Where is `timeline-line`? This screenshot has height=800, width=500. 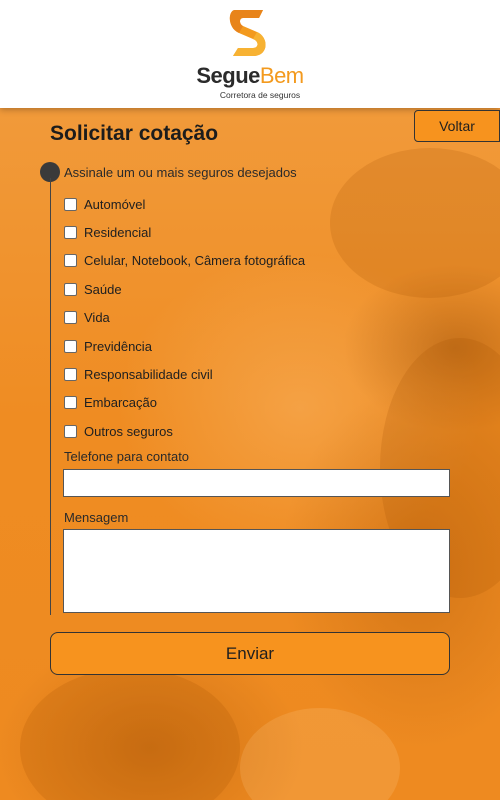
timeline-line is located at coordinates (50, 396).